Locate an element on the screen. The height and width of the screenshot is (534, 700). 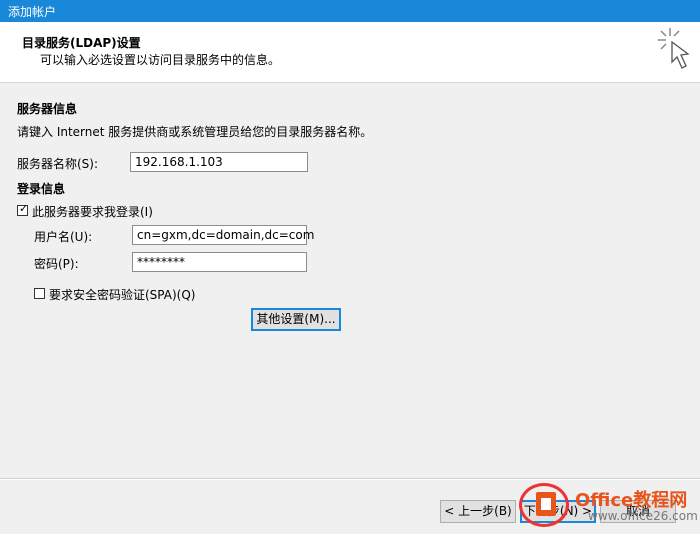
checkmark-icon: ✓ is located at coordinates (24, 208).